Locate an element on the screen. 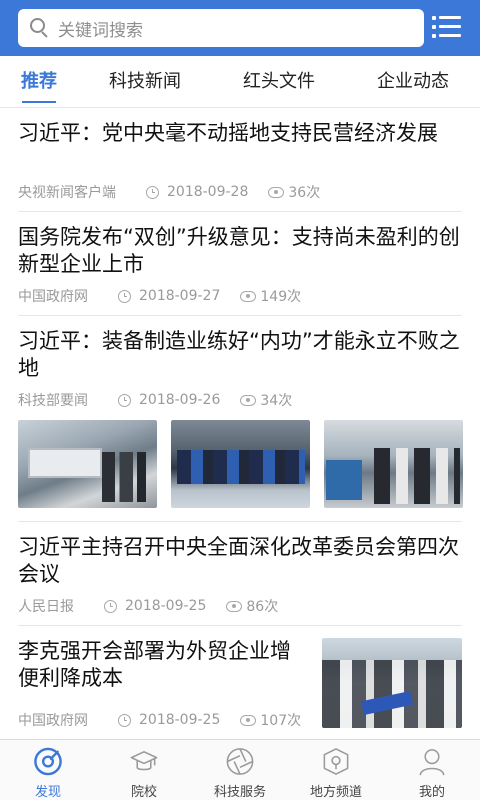  article-meta: 科技部要闻 2018-09-26 34次 is located at coordinates (155, 400).